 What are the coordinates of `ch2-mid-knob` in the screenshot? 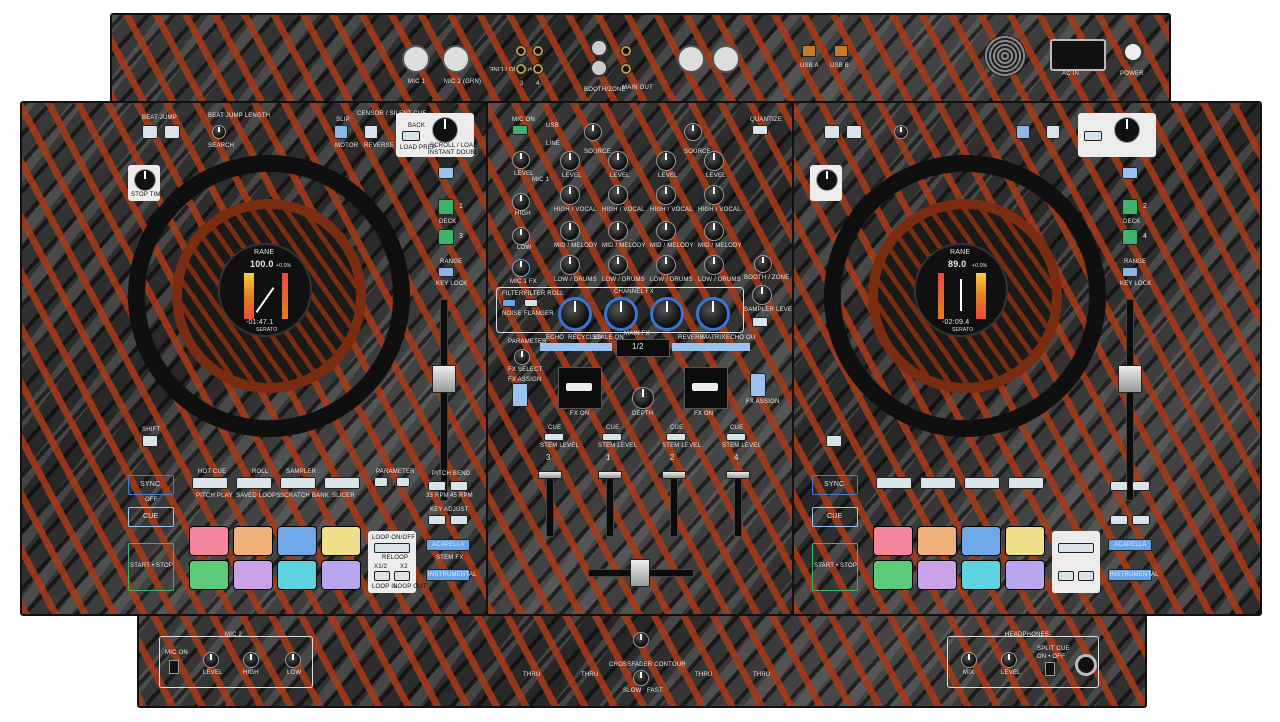 It's located at (666, 231).